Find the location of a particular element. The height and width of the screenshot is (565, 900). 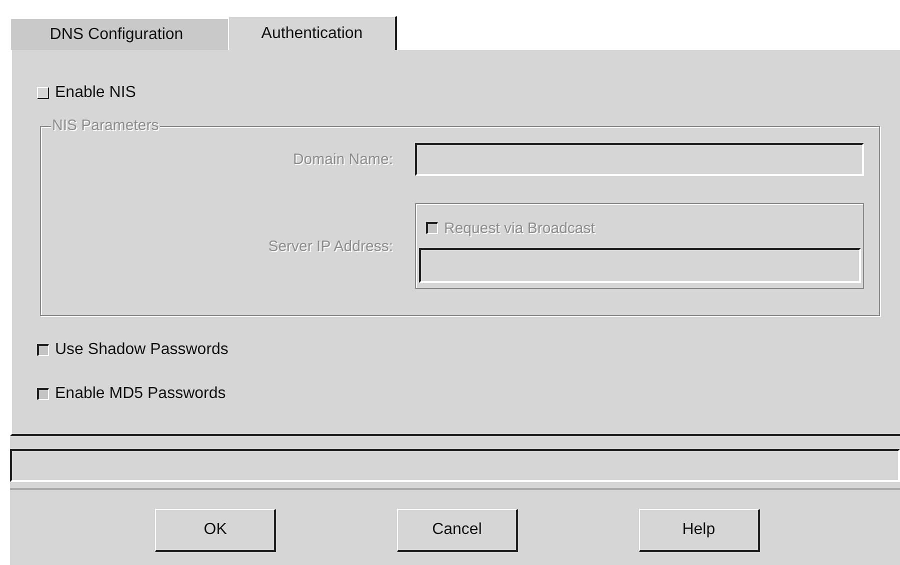

button: OK is located at coordinates (215, 530).